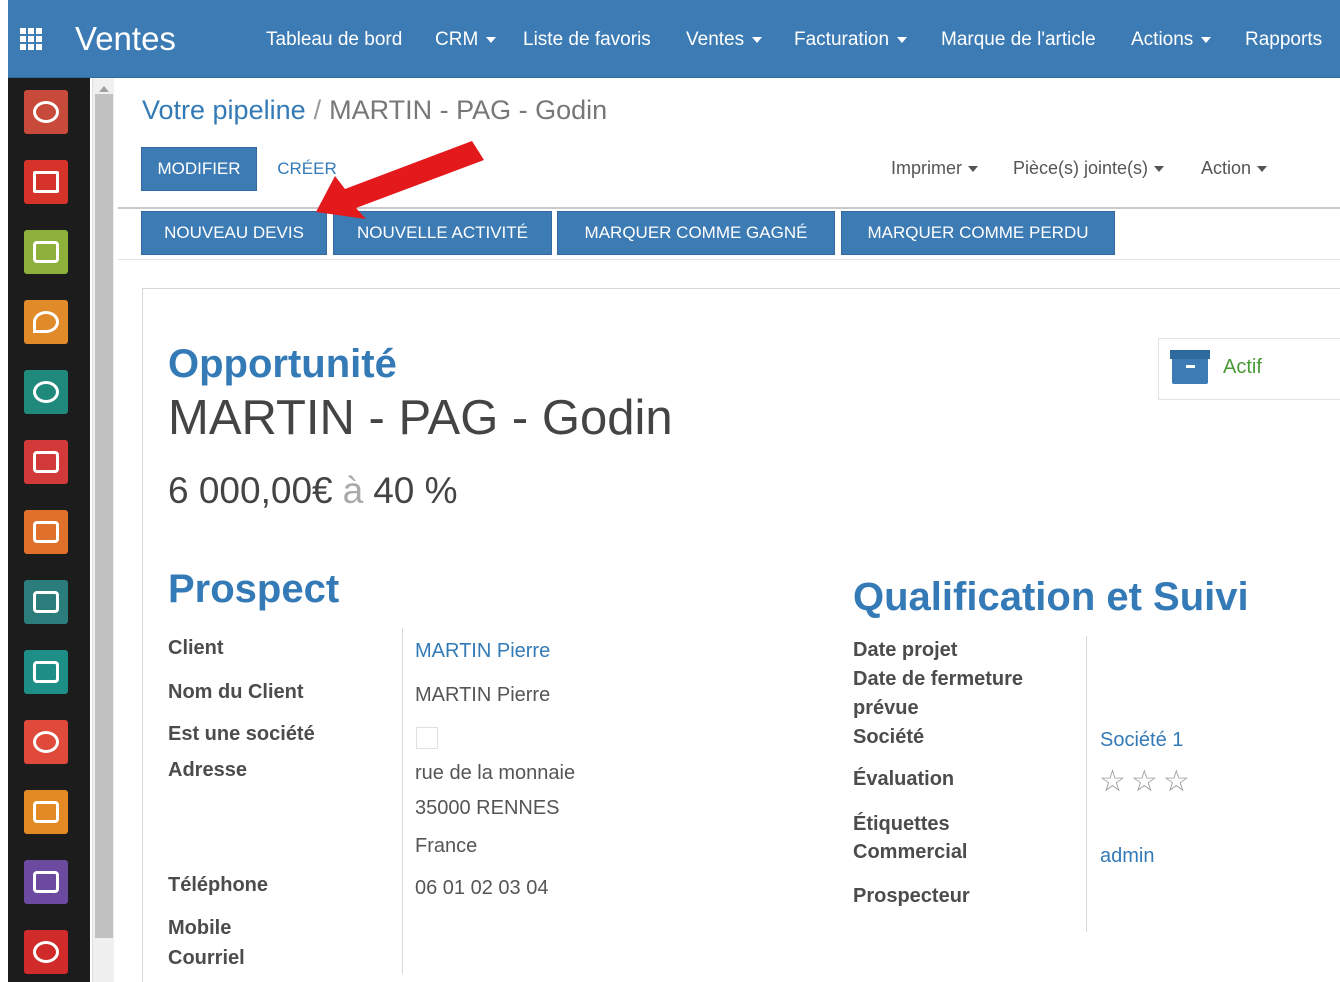 The height and width of the screenshot is (982, 1340). Describe the element at coordinates (1234, 168) in the screenshot. I see `action-dropdown: Action` at that location.